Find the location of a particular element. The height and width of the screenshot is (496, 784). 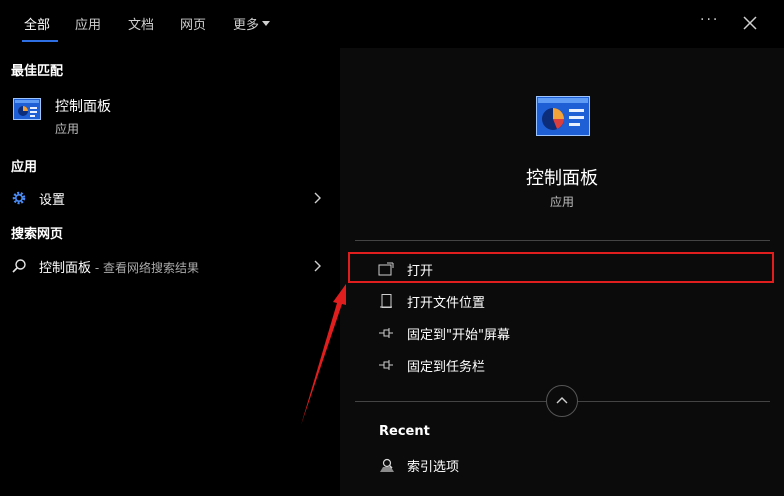

web-search-heading: 搜索网页 is located at coordinates (37, 234).